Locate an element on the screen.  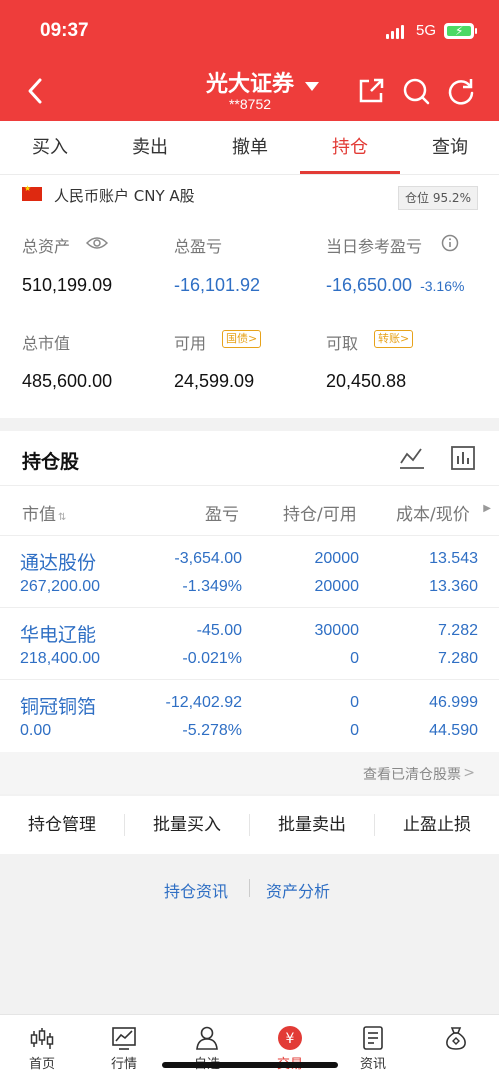
market-value: 485,600.00 is located at coordinates (67, 381).